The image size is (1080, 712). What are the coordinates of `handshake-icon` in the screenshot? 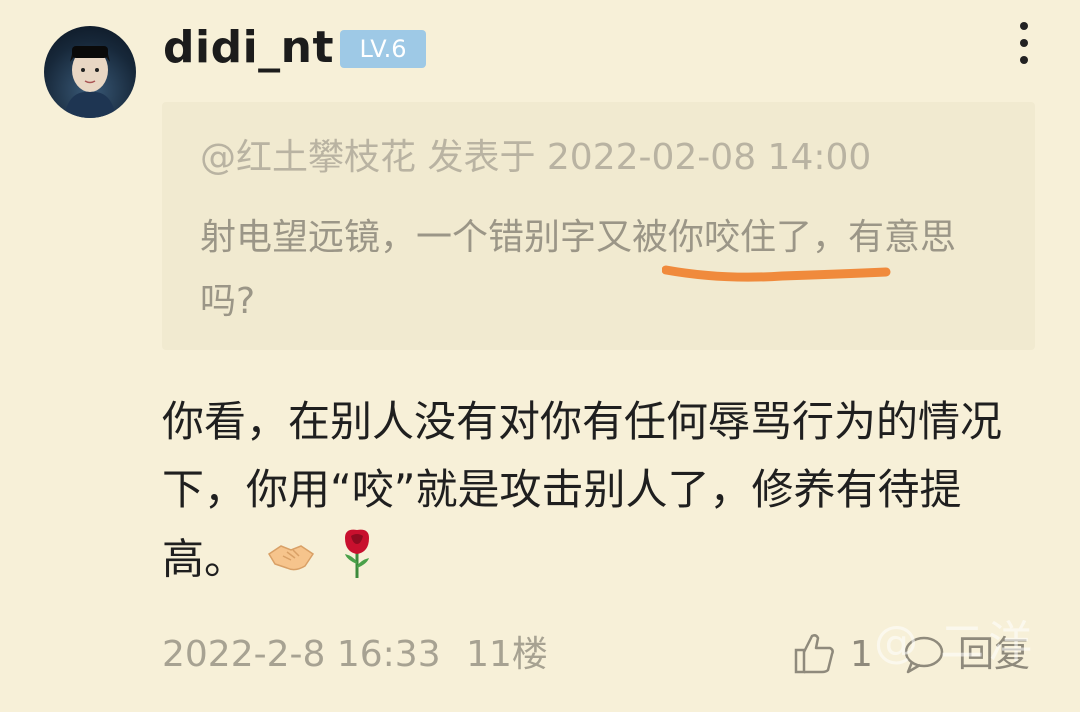 It's located at (291, 562).